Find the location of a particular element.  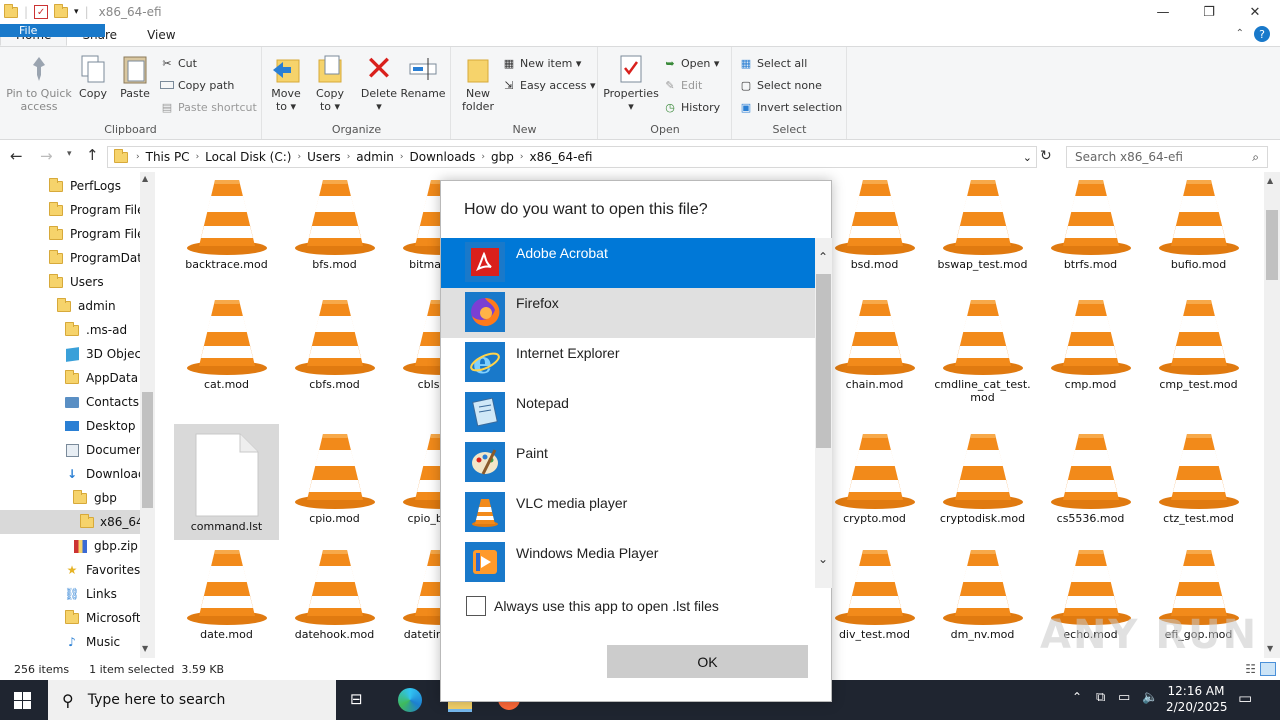

taskbar-search-box: ⚲ Type here to search is located at coordinates (192, 700).